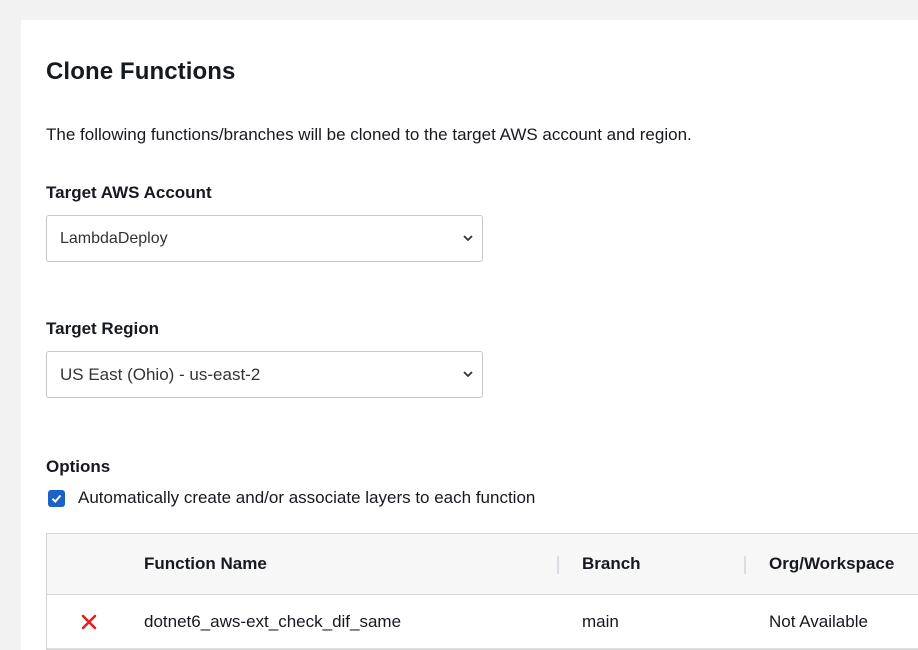  What do you see at coordinates (129, 192) in the screenshot?
I see `target-account-label: Target AWS Account` at bounding box center [129, 192].